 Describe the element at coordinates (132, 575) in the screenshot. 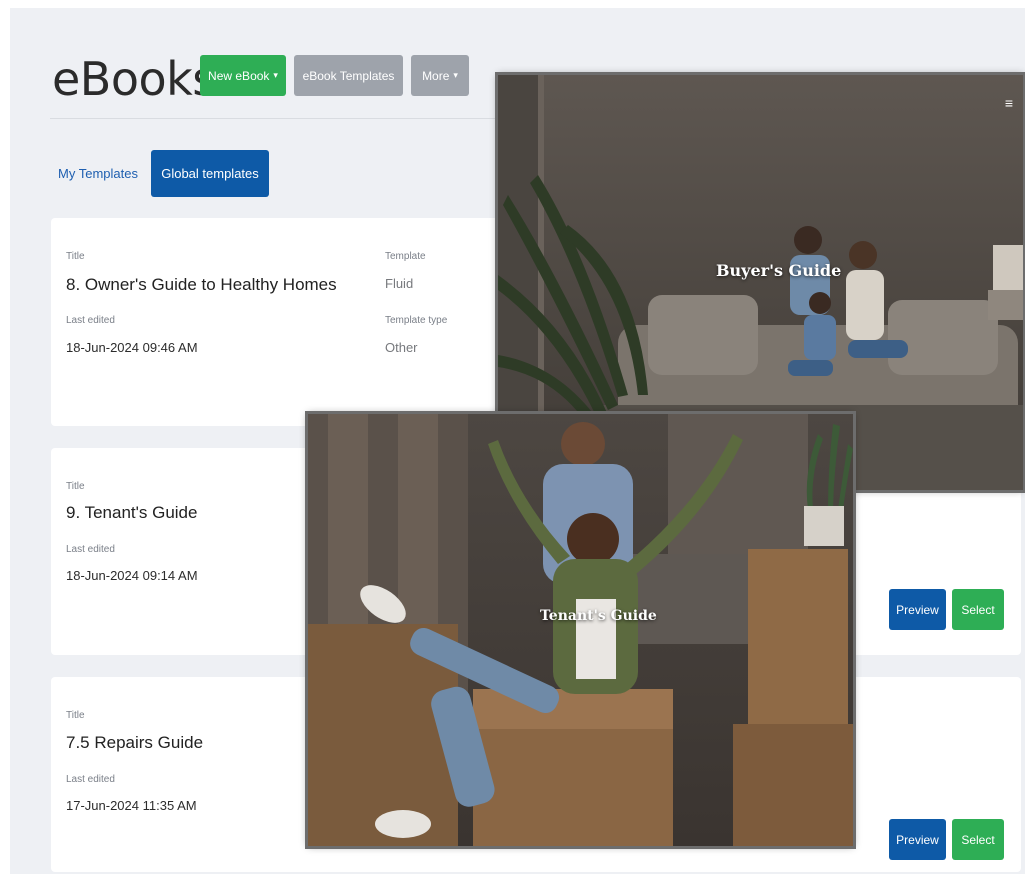

I see `last-edited-value: 18-Jun-2024 09:14 AM` at that location.